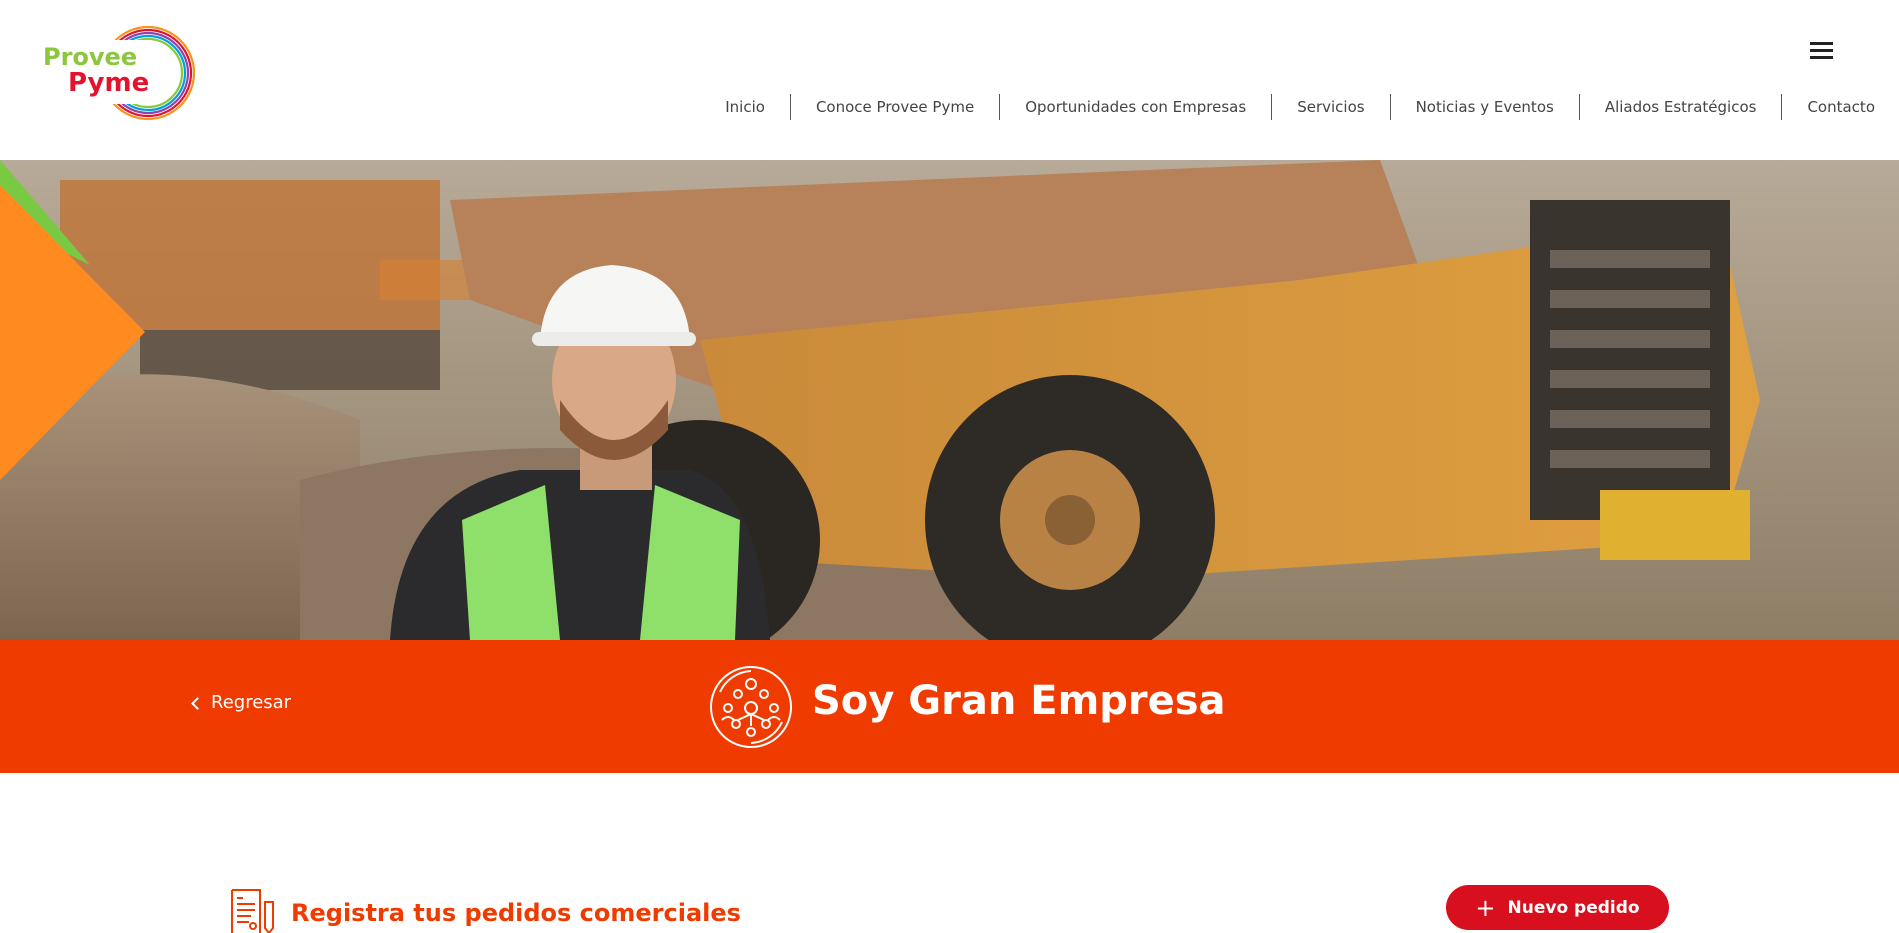 The image size is (1899, 933). I want to click on order-document-icon, so click(252, 911).